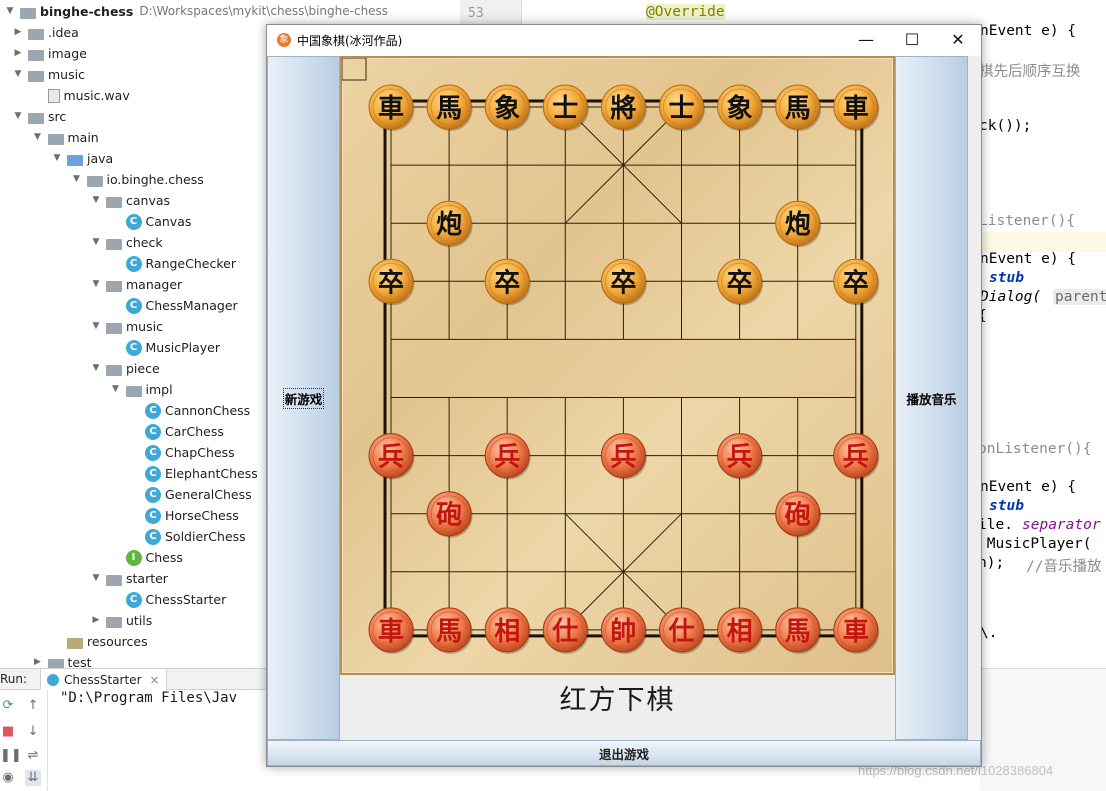 The image size is (1106, 791). I want to click on tree-item: ▼ check, so click(126, 242).